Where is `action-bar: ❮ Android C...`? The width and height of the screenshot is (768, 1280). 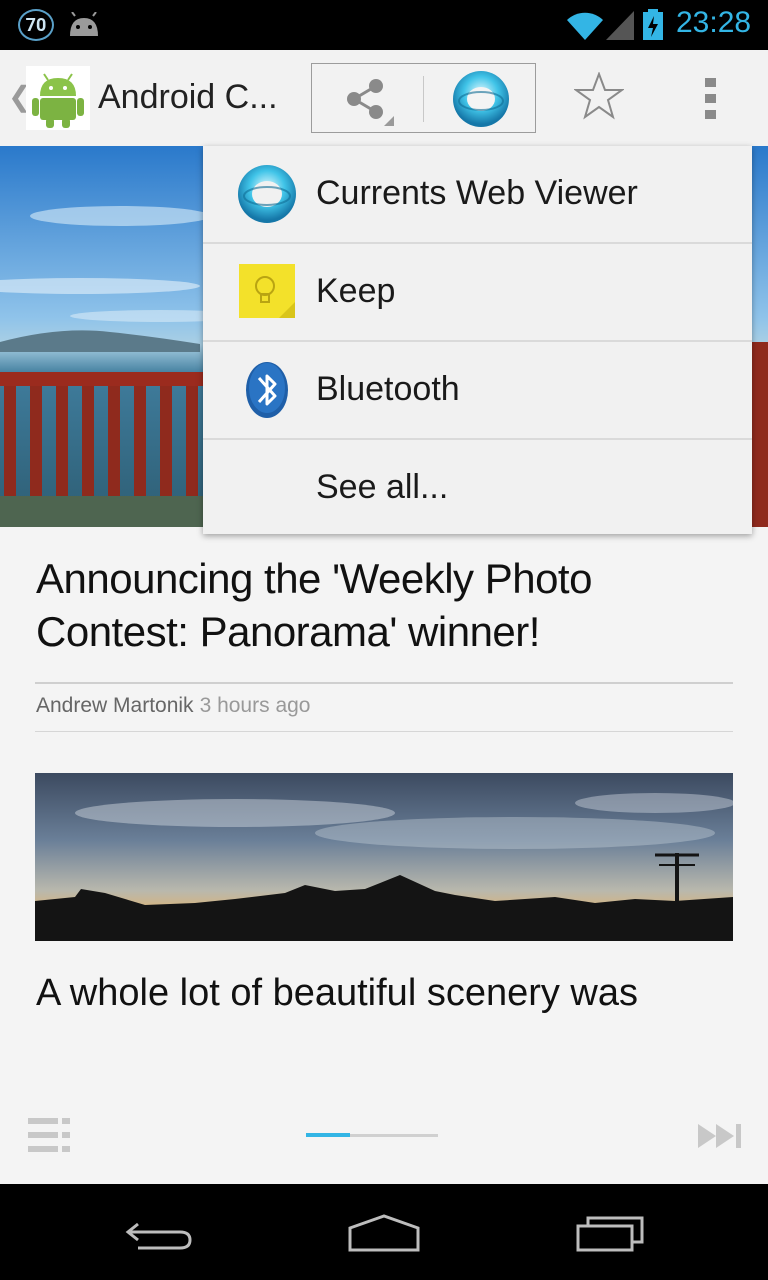
action-bar: ❮ Android C... is located at coordinates (384, 98).